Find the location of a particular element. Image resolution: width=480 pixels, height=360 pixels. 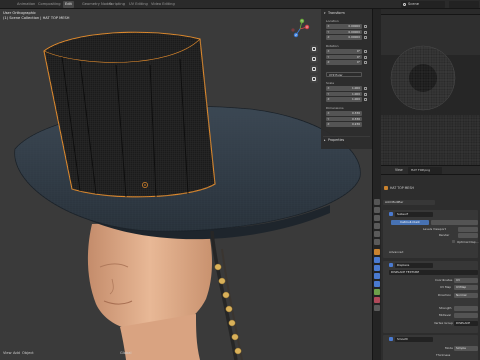

texture-tab-icon is located at coordinates (377, 308).